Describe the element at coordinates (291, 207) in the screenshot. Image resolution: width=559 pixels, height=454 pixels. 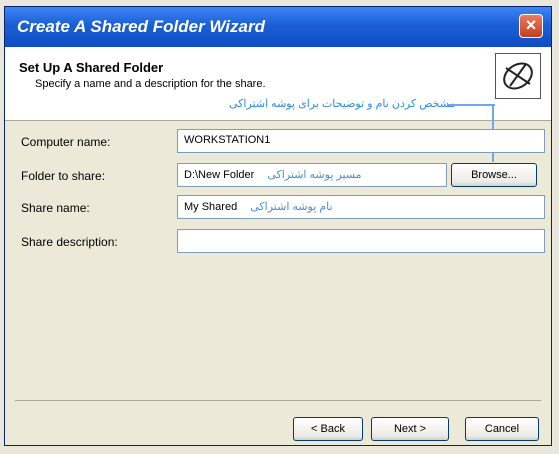
I see `share-name-annotation: نام پوشه اشتراکی` at that location.